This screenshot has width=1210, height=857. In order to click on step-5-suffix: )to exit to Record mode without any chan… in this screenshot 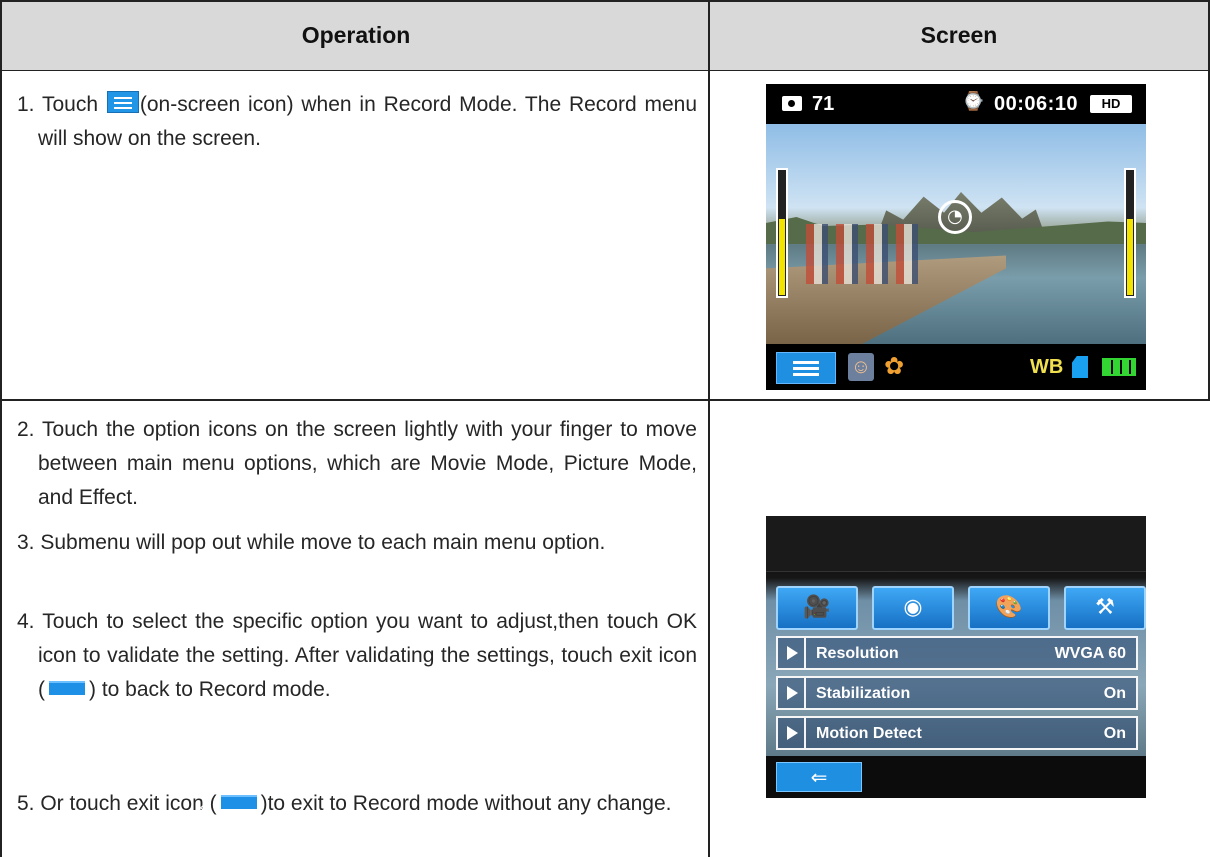, I will do `click(466, 803)`.